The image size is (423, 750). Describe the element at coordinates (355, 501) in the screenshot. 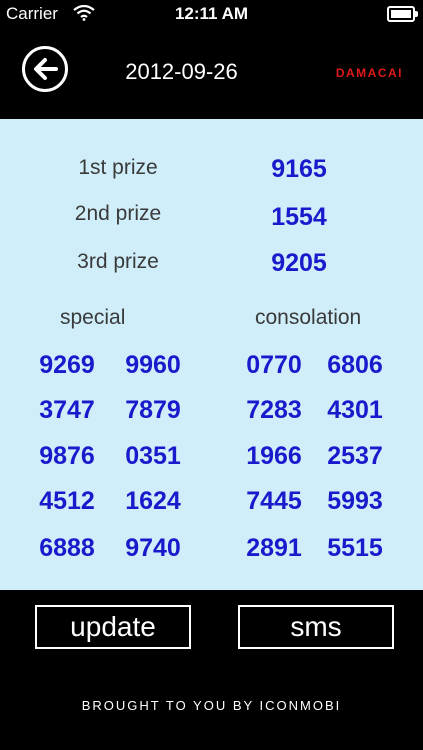

I see `consolation-number: 5993` at that location.